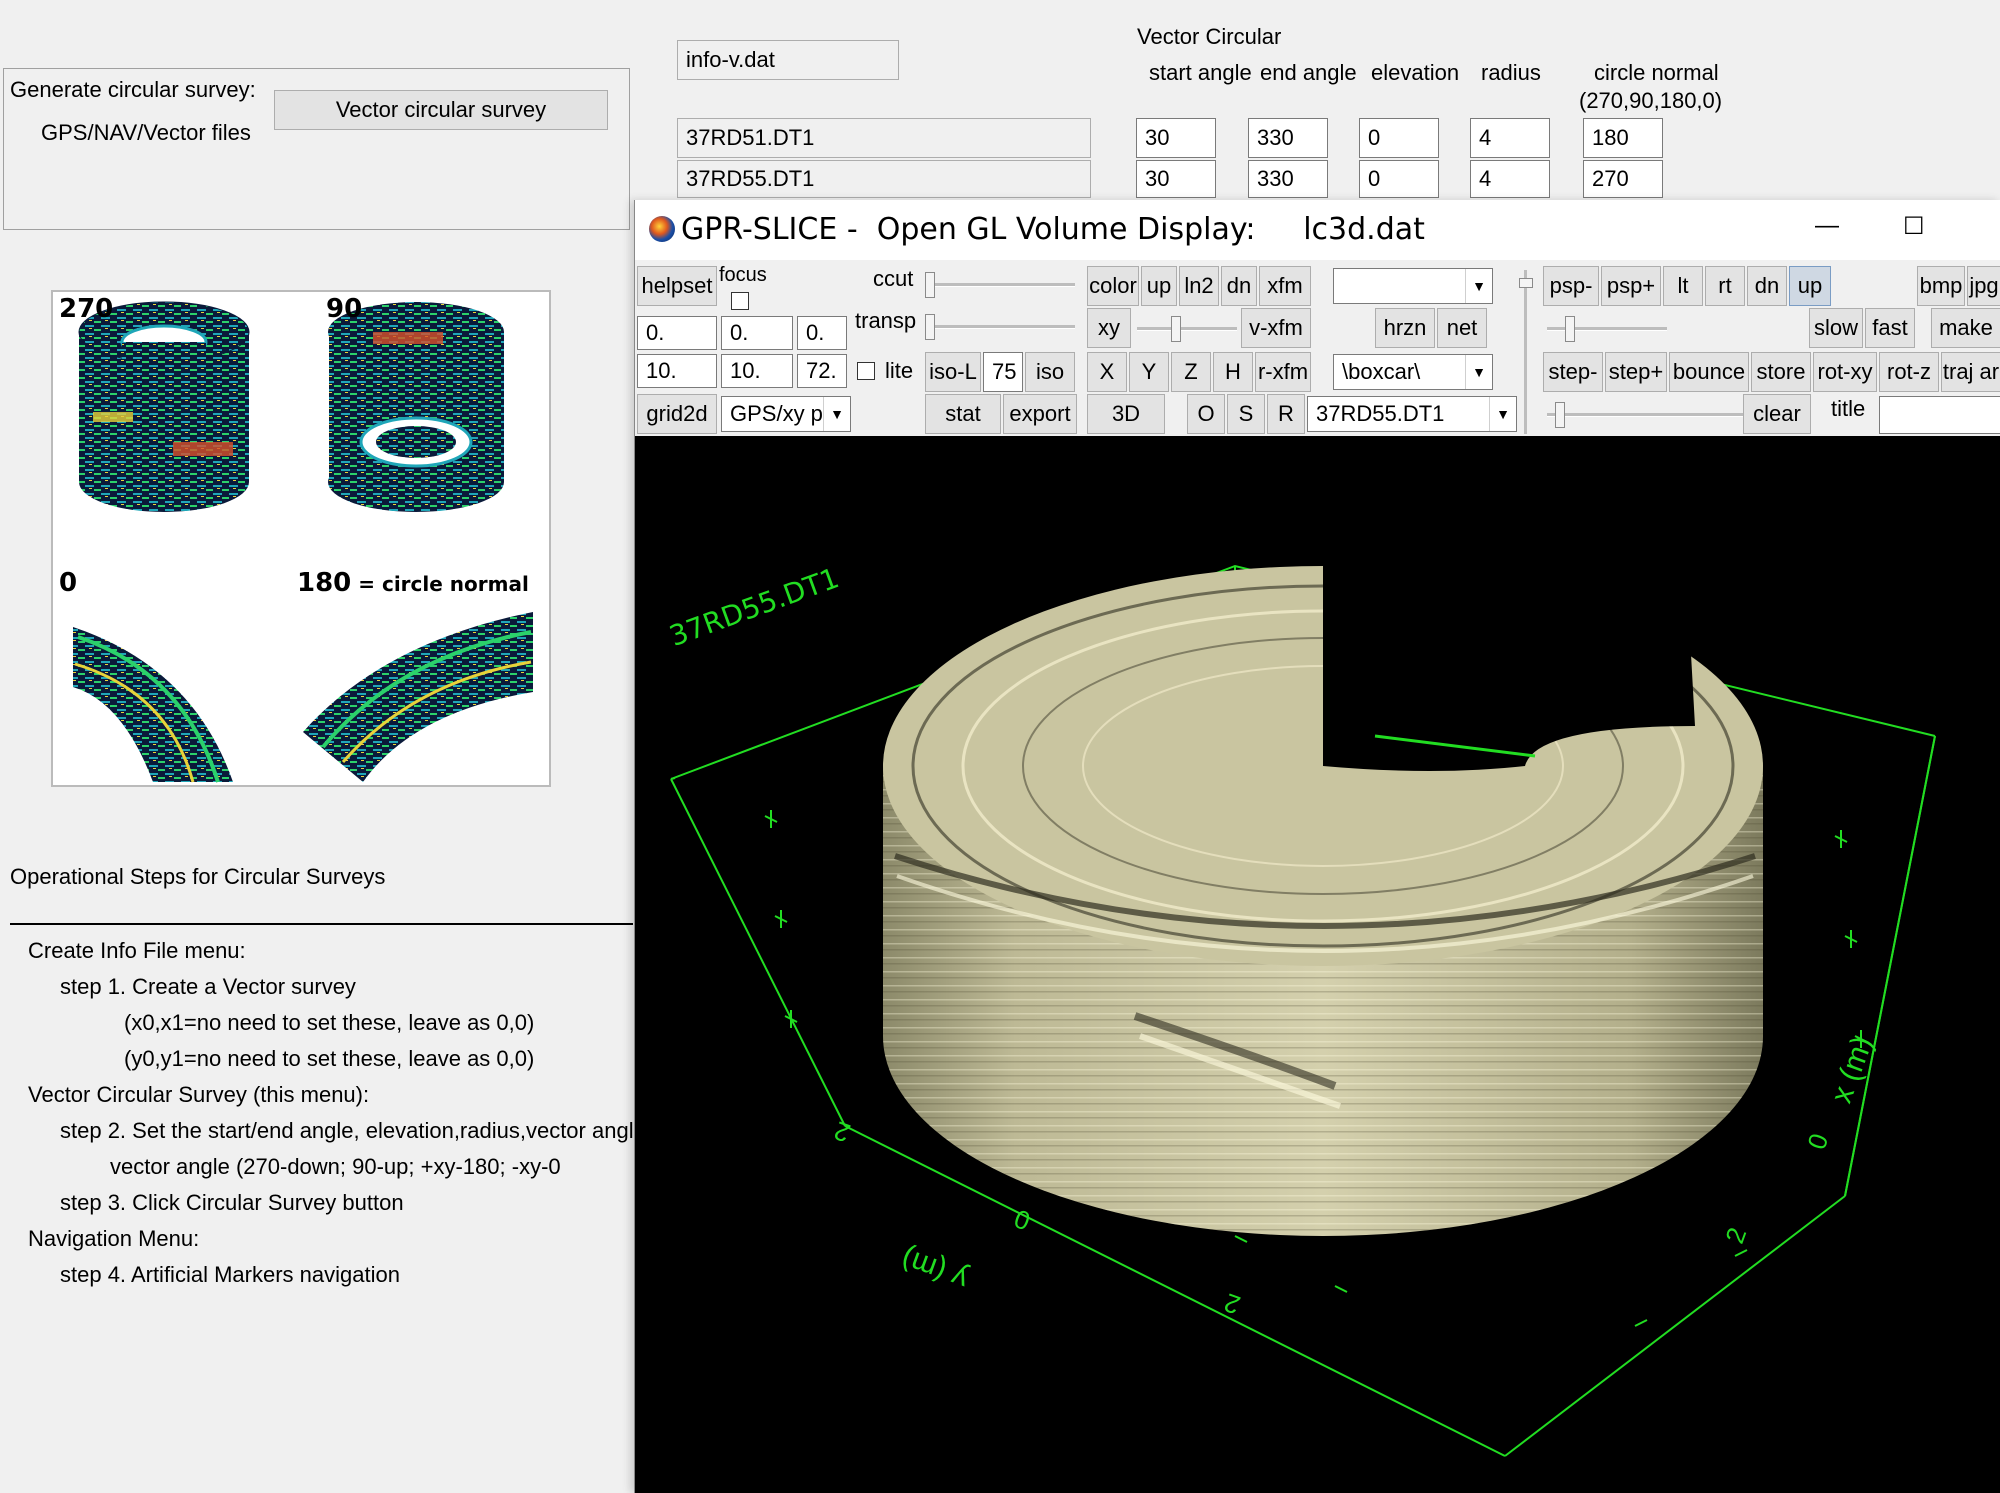 This screenshot has height=1493, width=2000. I want to click on y1-field: 10., so click(757, 371).